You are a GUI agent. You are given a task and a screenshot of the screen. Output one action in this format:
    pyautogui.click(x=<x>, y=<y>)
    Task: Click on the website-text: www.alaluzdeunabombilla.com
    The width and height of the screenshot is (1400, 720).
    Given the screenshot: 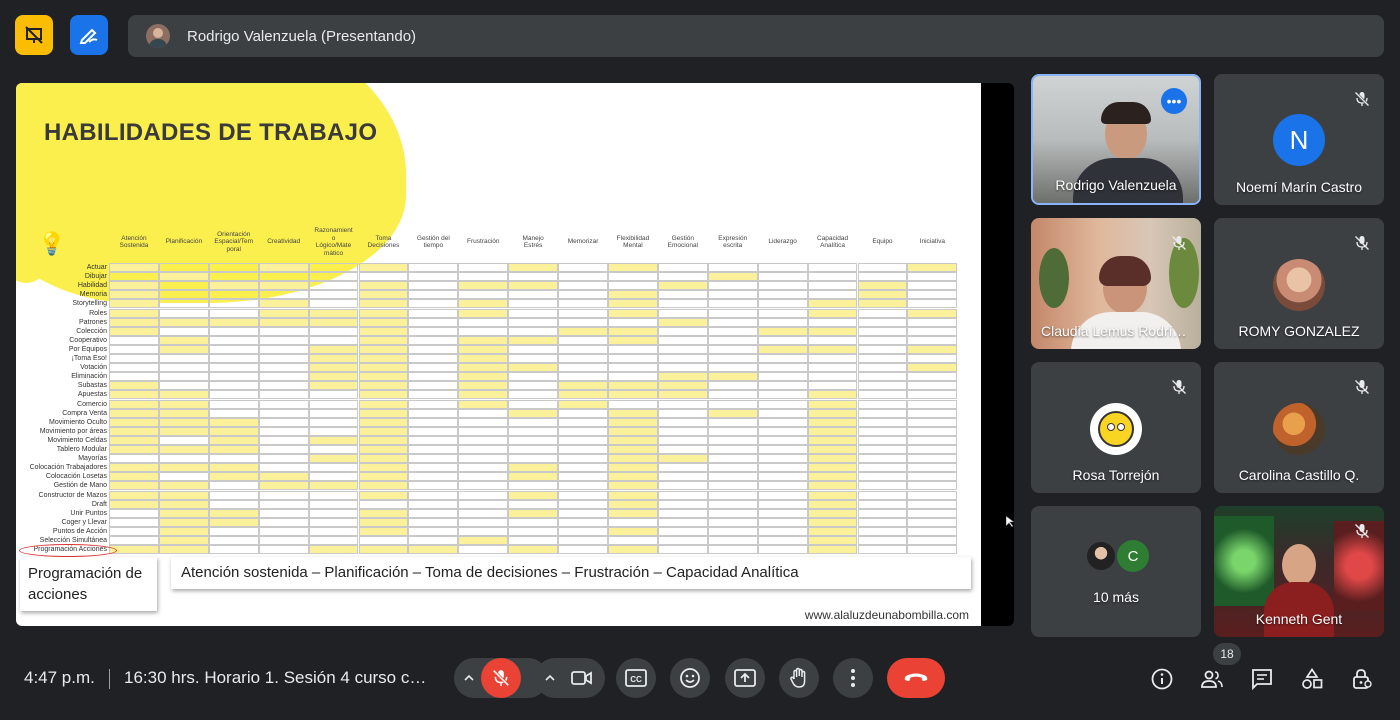 What is the action you would take?
    pyautogui.click(x=886, y=615)
    